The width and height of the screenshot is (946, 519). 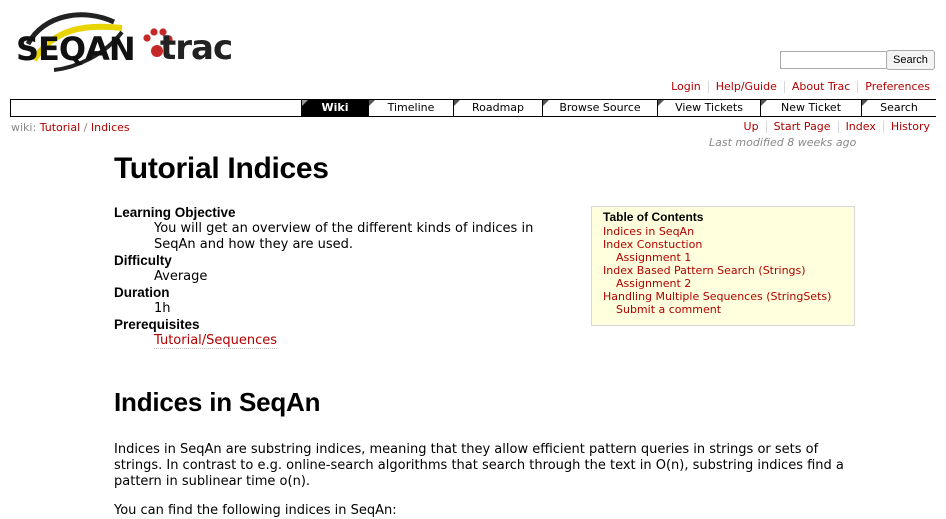 What do you see at coordinates (24, 127) in the screenshot?
I see `breadcrumb-prefix: wiki:` at bounding box center [24, 127].